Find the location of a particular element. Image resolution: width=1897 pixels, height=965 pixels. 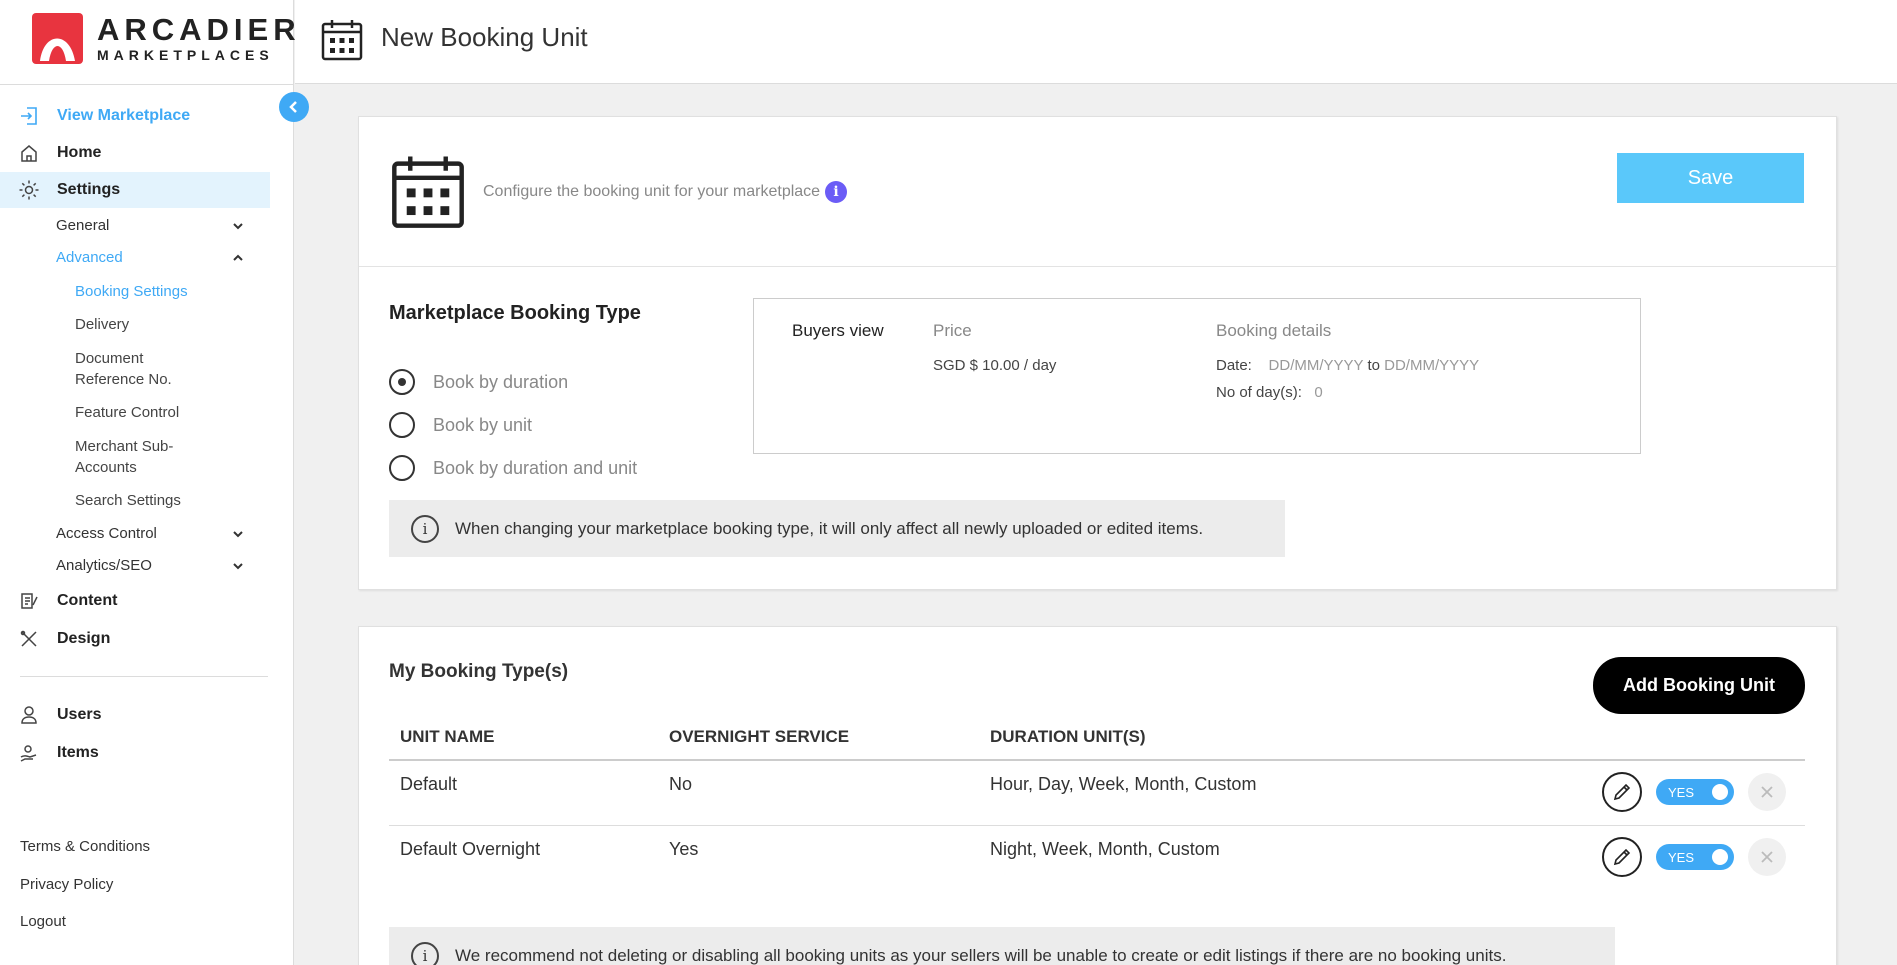

radio-label: Book by unit is located at coordinates (483, 424).